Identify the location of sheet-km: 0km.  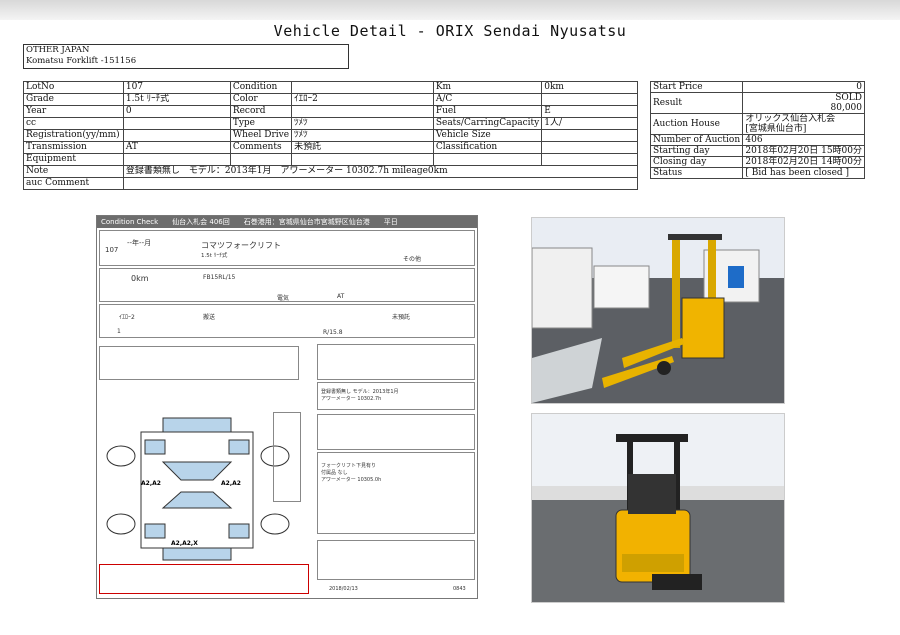
(140, 278).